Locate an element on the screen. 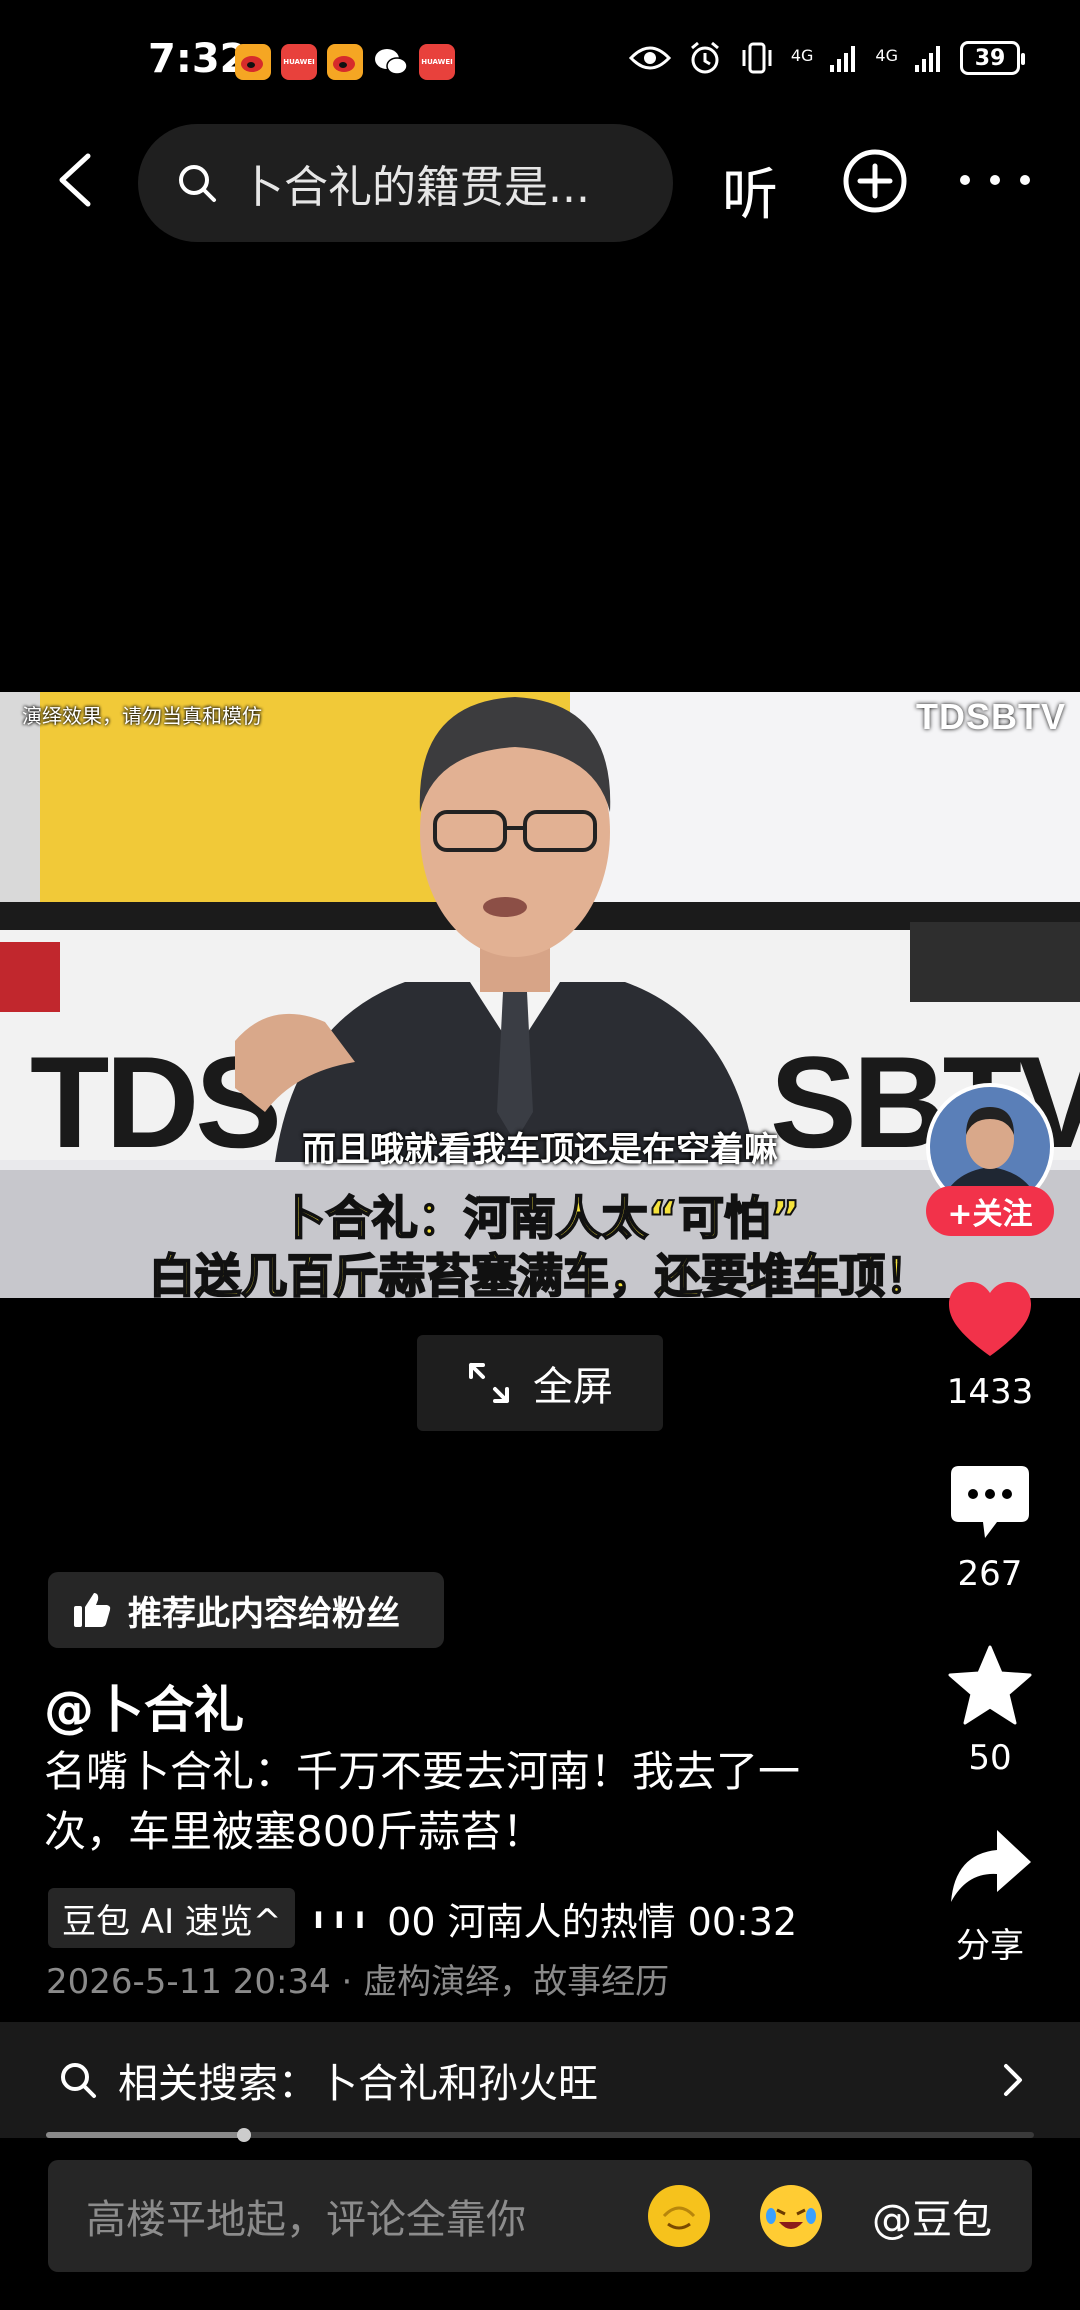 This screenshot has width=1080, height=2310. laughing-crying-emoji-icon is located at coordinates (791, 2216).